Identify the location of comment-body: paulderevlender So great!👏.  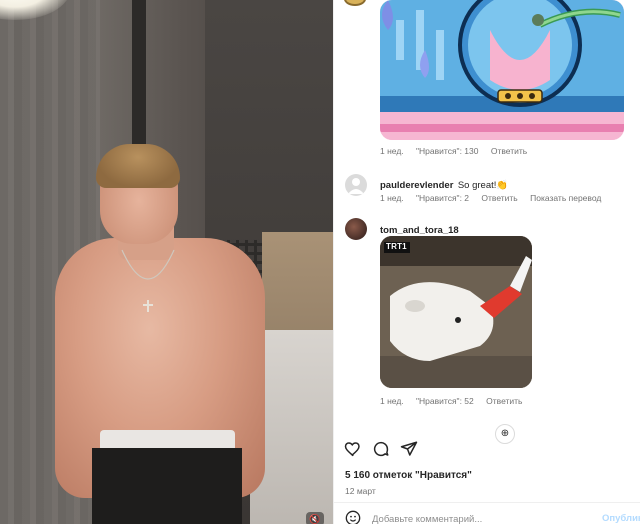
(444, 184).